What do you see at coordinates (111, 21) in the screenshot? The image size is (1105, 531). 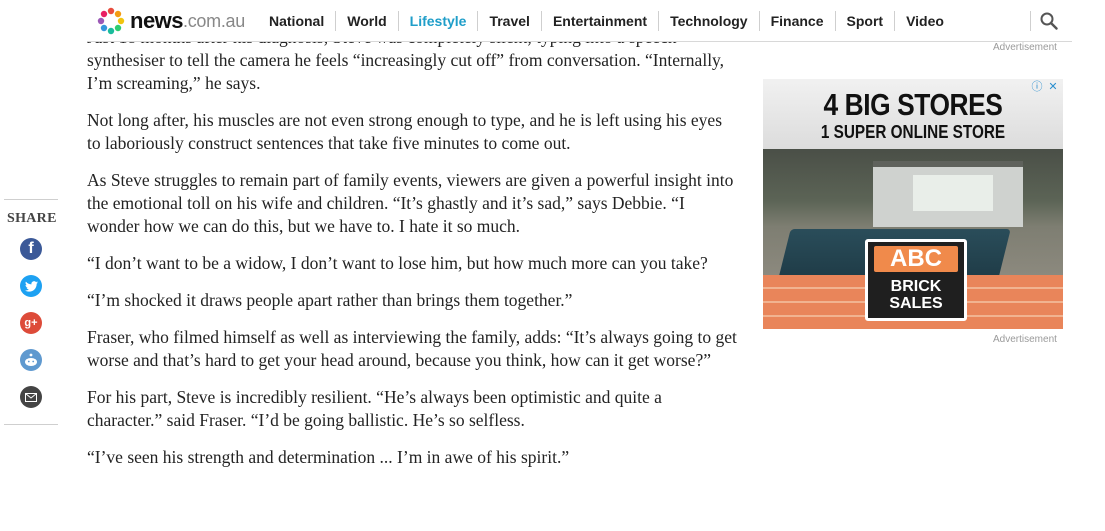 I see `logo-dots-icon` at bounding box center [111, 21].